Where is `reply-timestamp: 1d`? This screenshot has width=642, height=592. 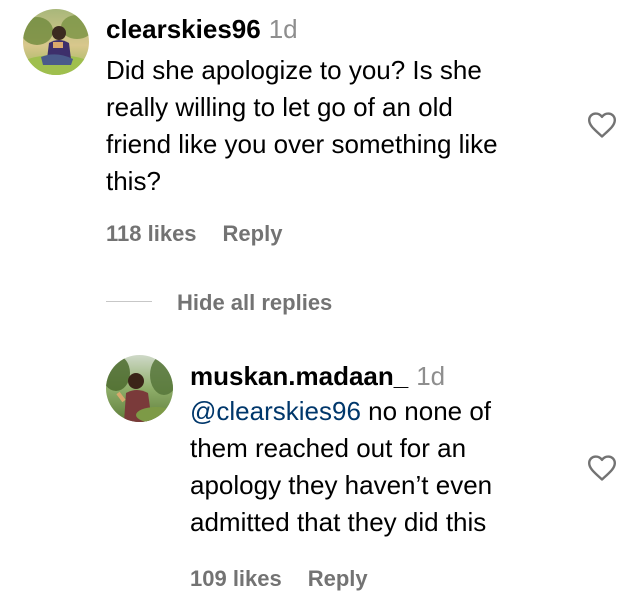
reply-timestamp: 1d is located at coordinates (431, 376).